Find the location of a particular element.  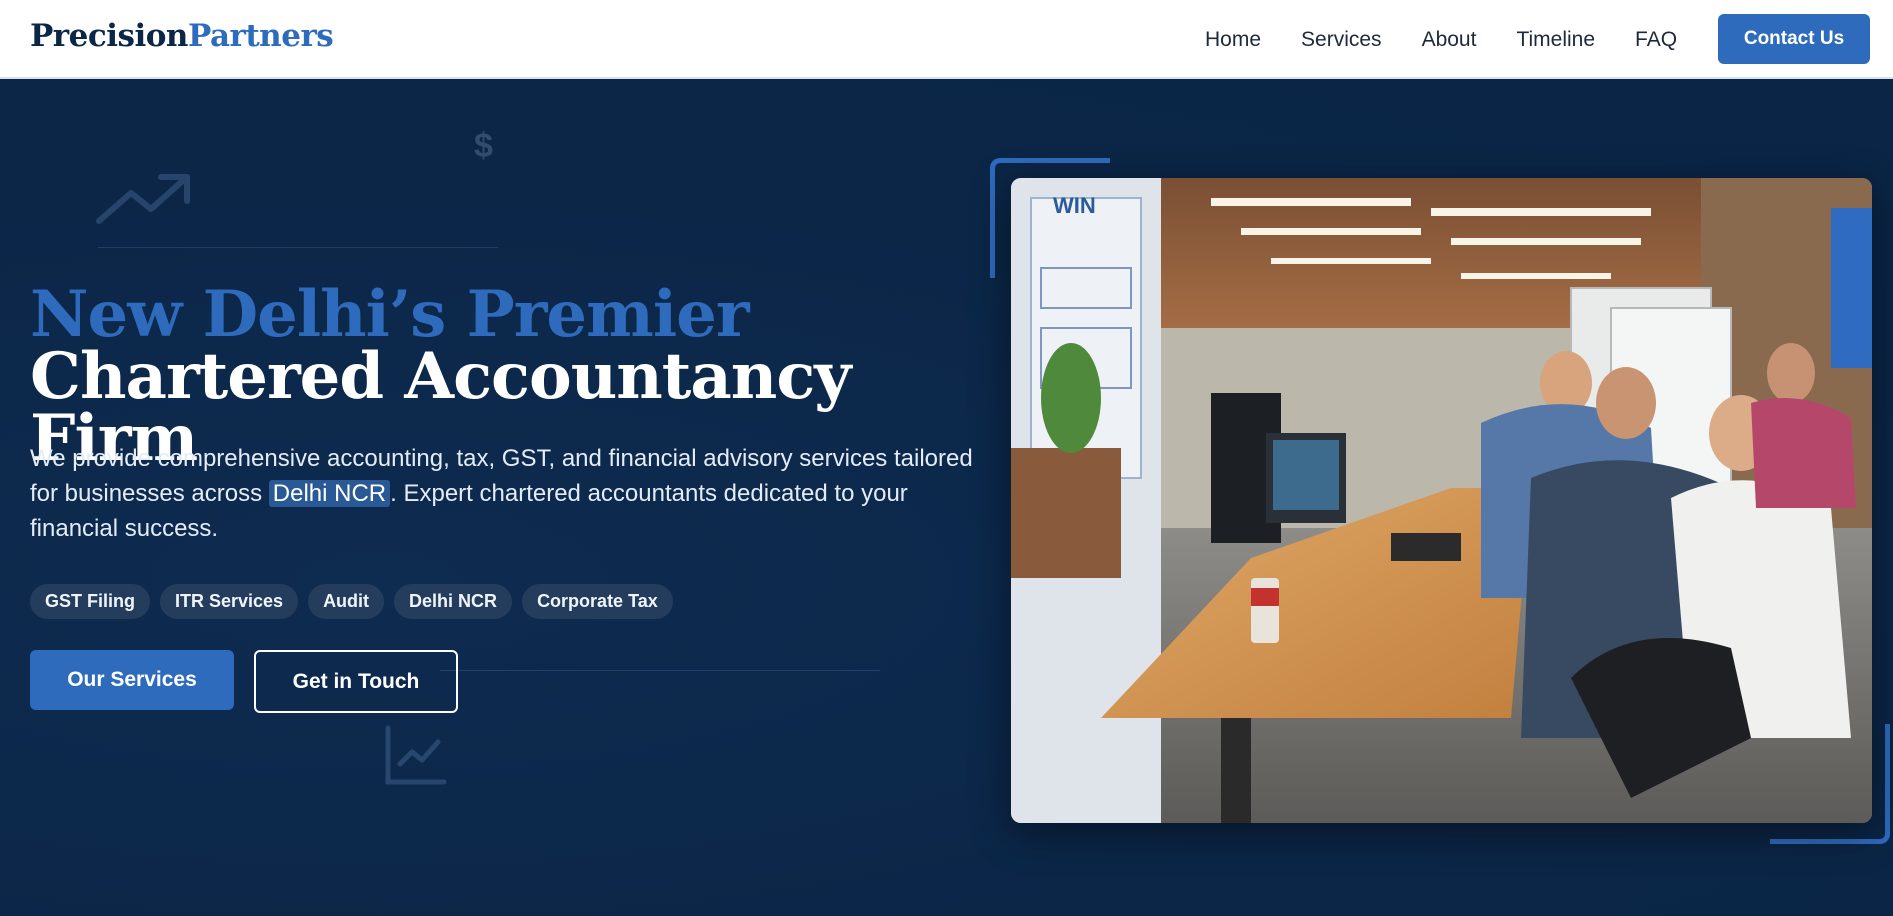

contact-us-button: Contact Us is located at coordinates (1794, 39).